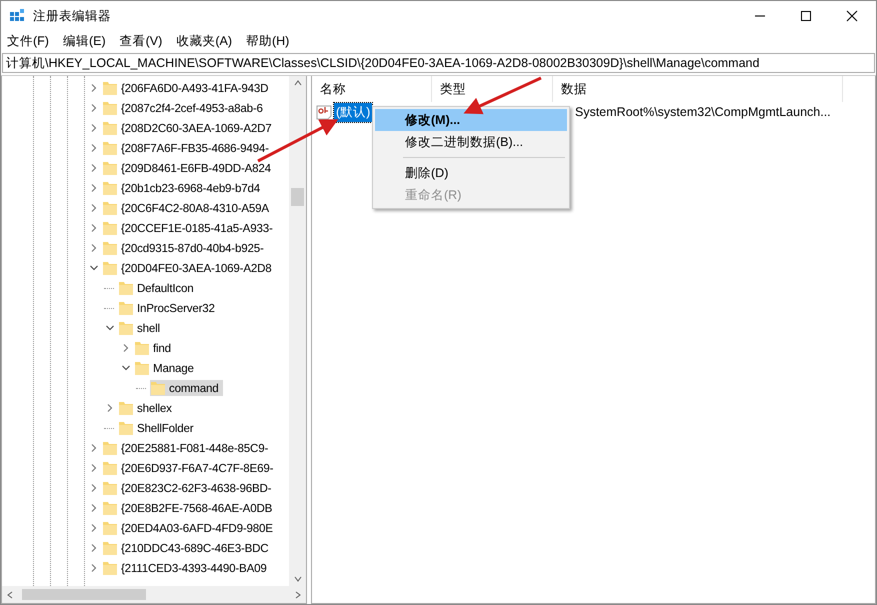  I want to click on tree-item: InProcServer32, so click(176, 308).